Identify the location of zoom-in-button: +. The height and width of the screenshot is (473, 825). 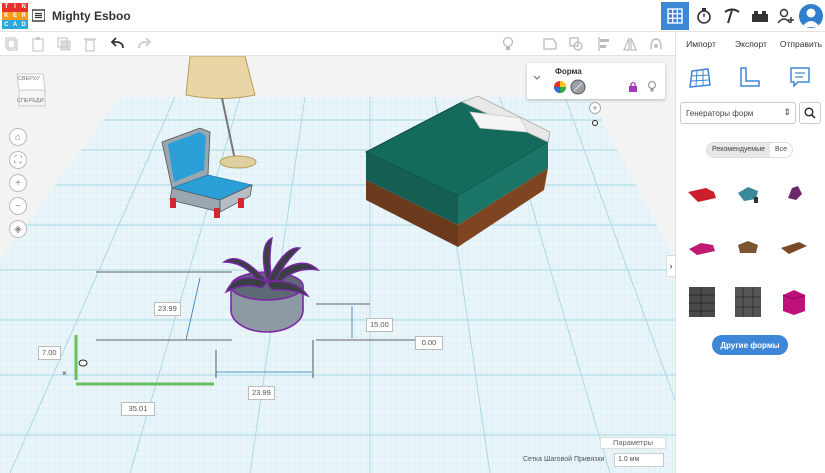
(18, 183).